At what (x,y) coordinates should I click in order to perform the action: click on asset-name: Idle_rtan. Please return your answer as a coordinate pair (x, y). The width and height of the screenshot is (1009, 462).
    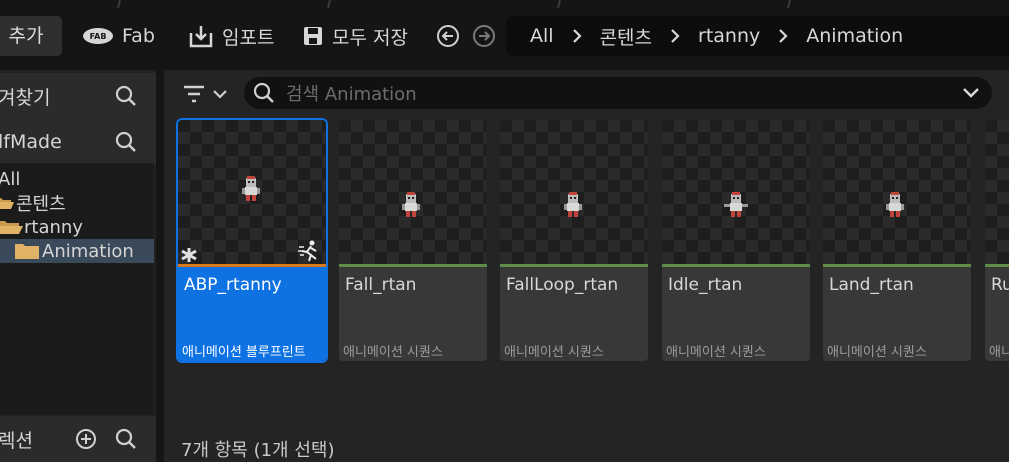
    Looking at the image, I should click on (705, 285).